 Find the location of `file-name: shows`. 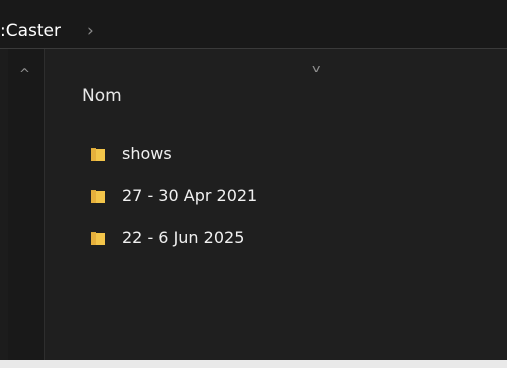

file-name: shows is located at coordinates (147, 153).